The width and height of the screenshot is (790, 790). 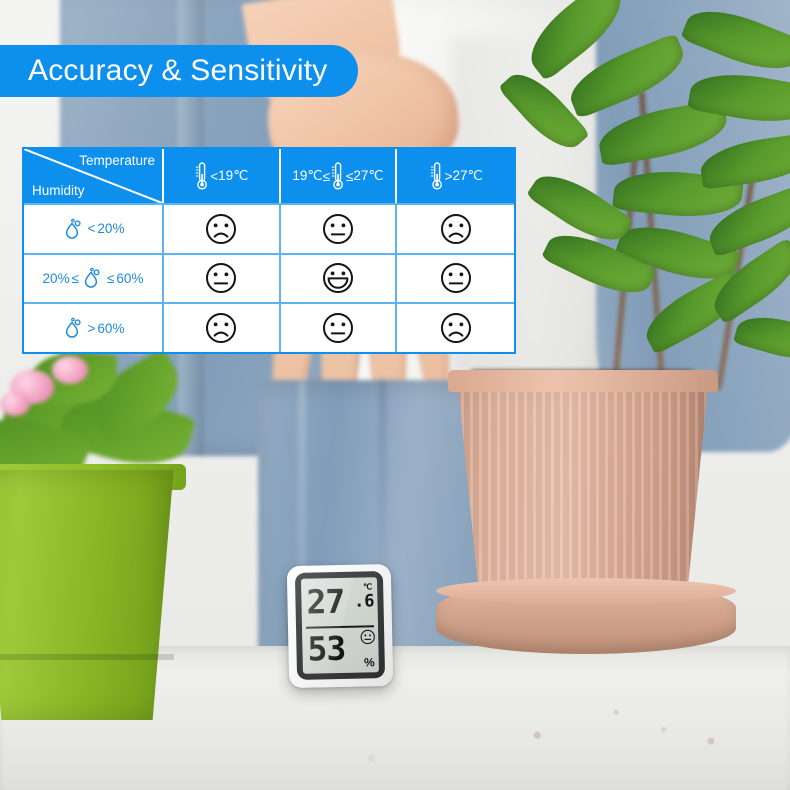 I want to click on green-pot-band, so click(x=87, y=657).